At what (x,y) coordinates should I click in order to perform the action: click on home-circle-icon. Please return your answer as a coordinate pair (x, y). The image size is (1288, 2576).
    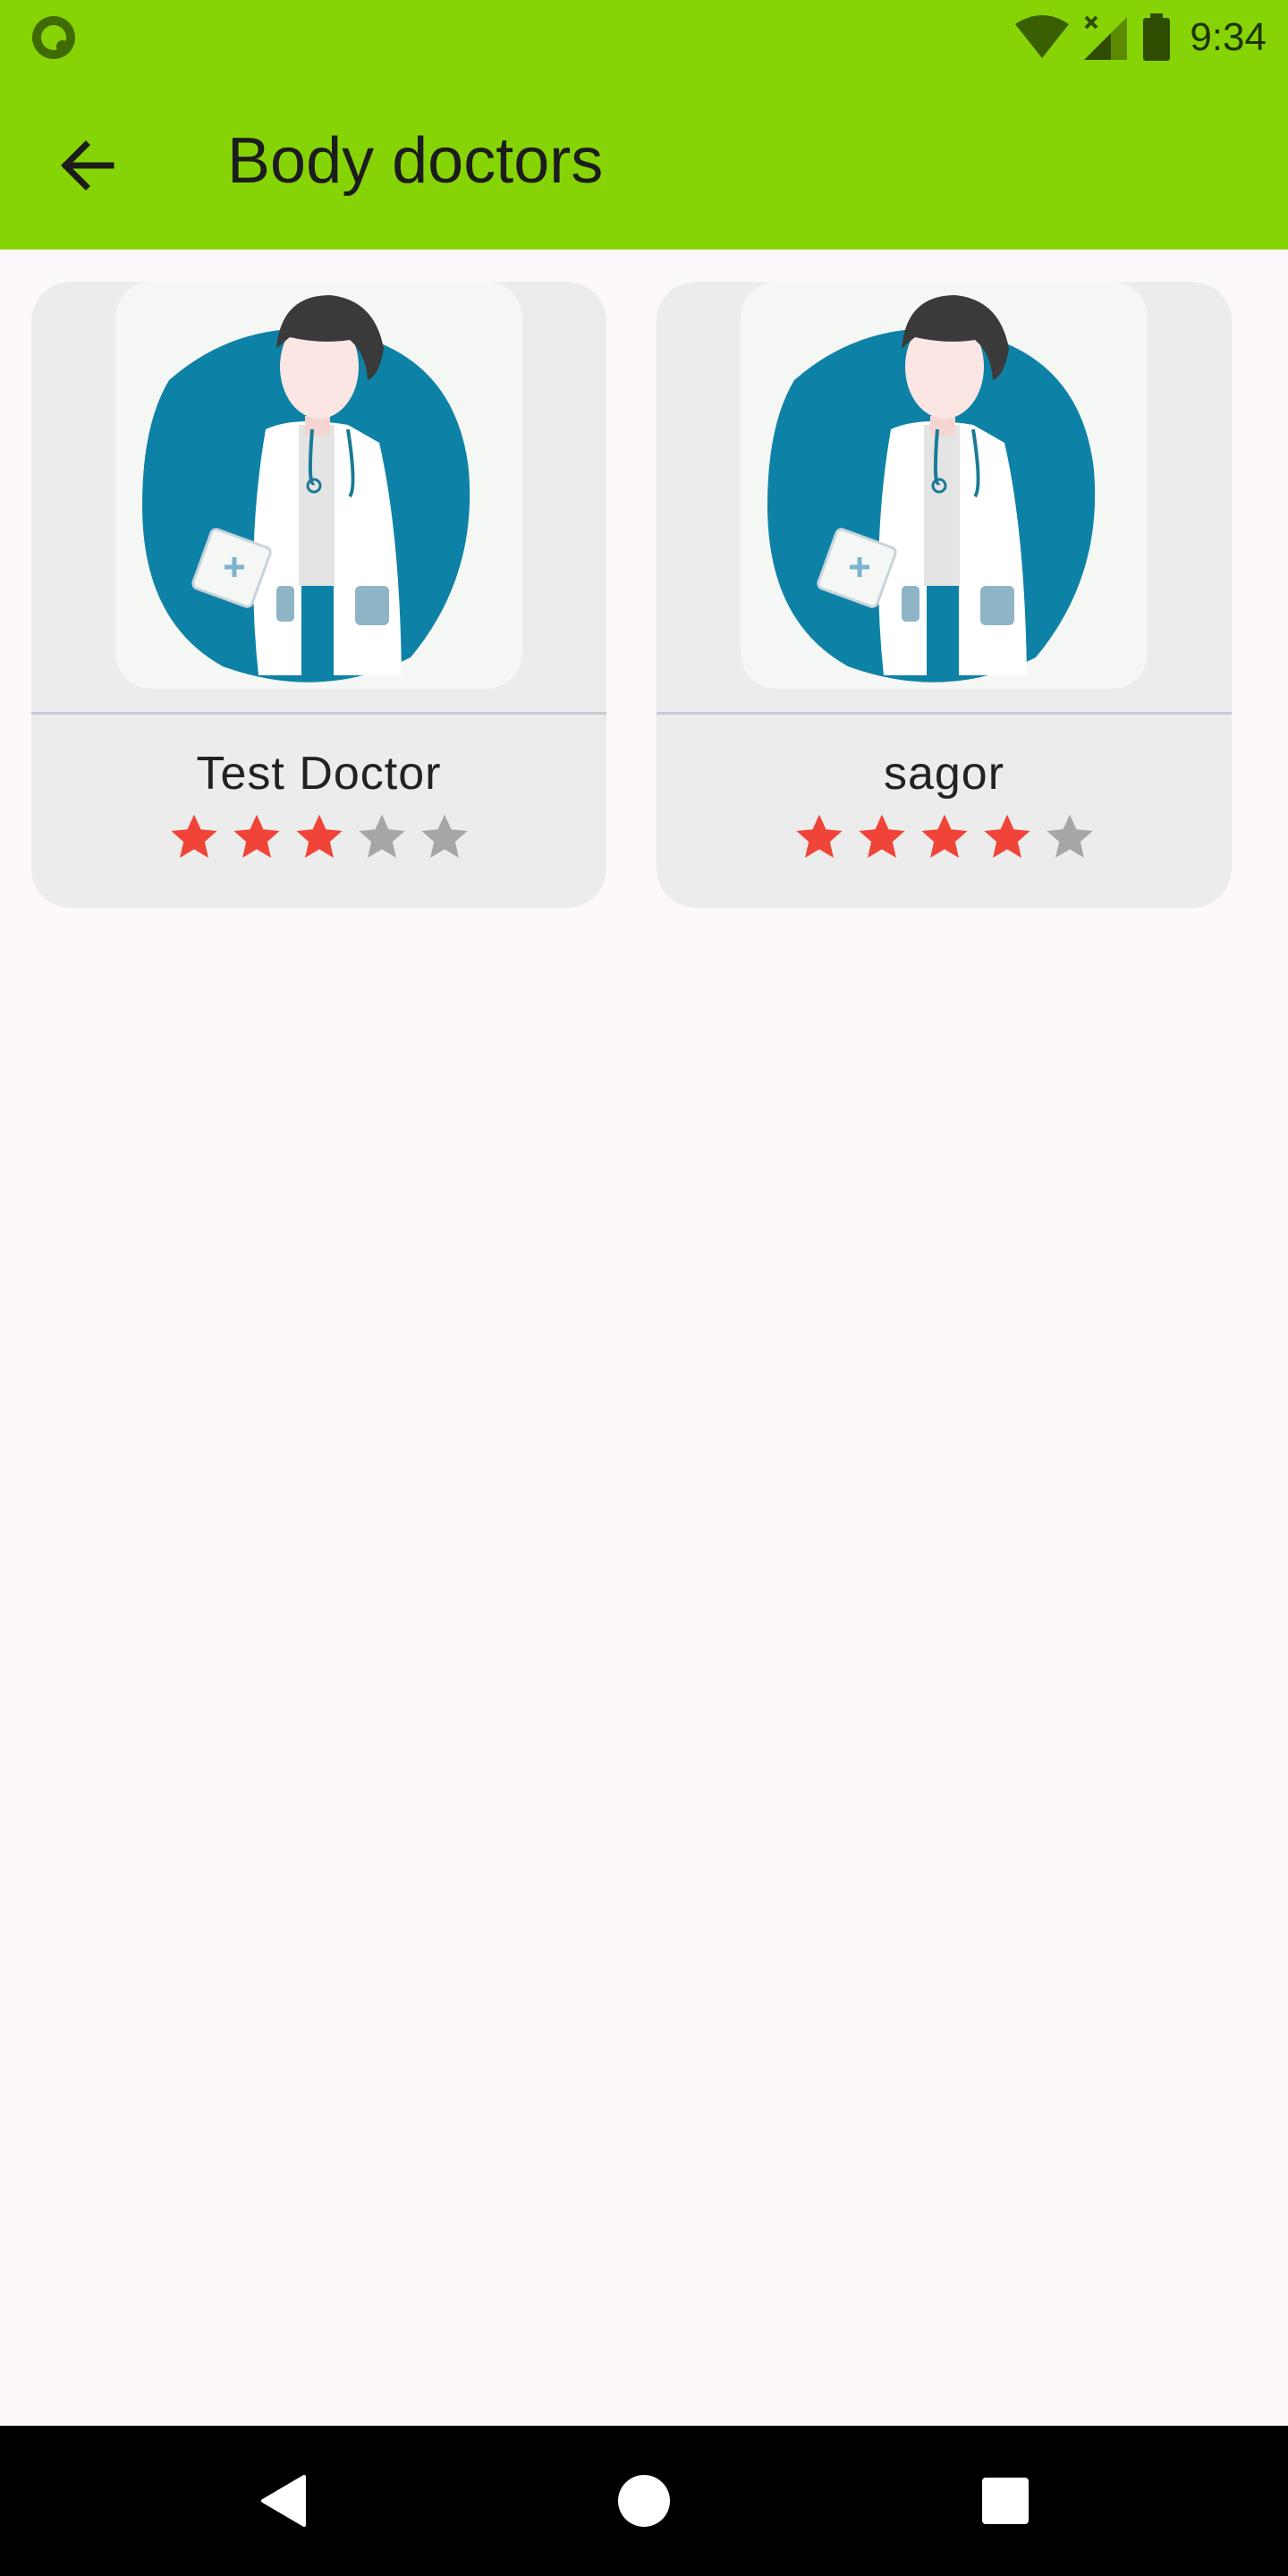
    Looking at the image, I should click on (644, 2501).